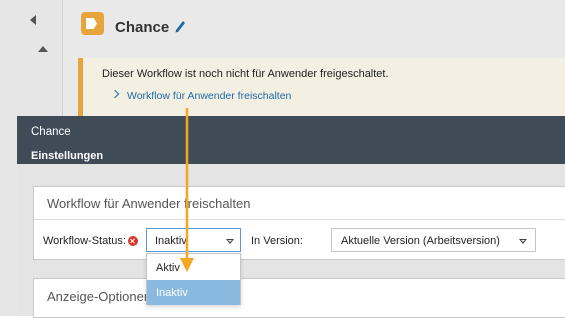  What do you see at coordinates (51, 132) in the screenshot?
I see `dialog-title: Chance` at bounding box center [51, 132].